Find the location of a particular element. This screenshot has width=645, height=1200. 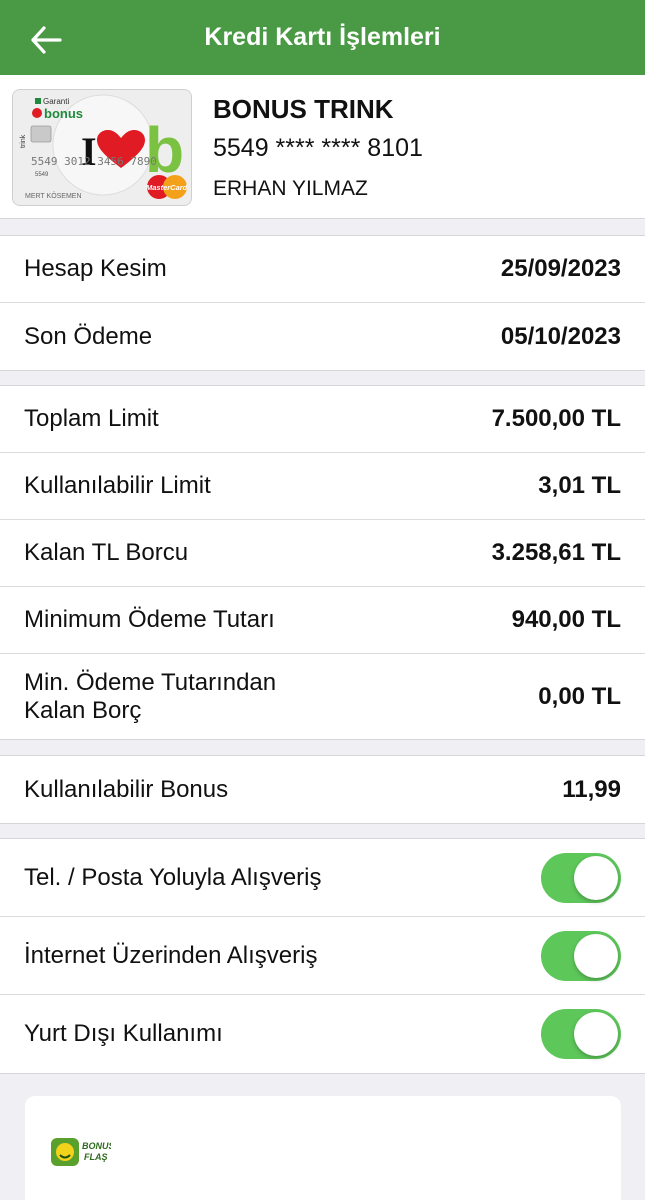

row-label-line2: Kalan Borç is located at coordinates (83, 710).